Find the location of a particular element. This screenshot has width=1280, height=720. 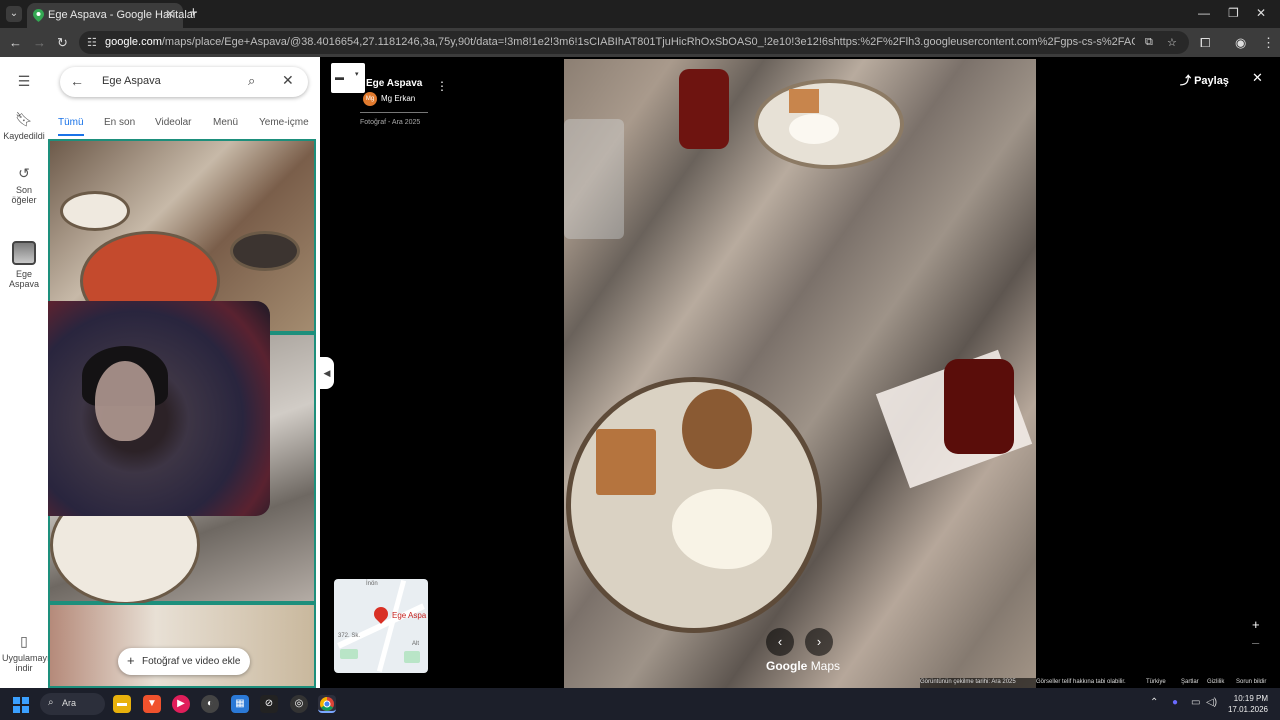

add-photo-video-button: + Fotoğraf ve video ekle is located at coordinates (184, 661).